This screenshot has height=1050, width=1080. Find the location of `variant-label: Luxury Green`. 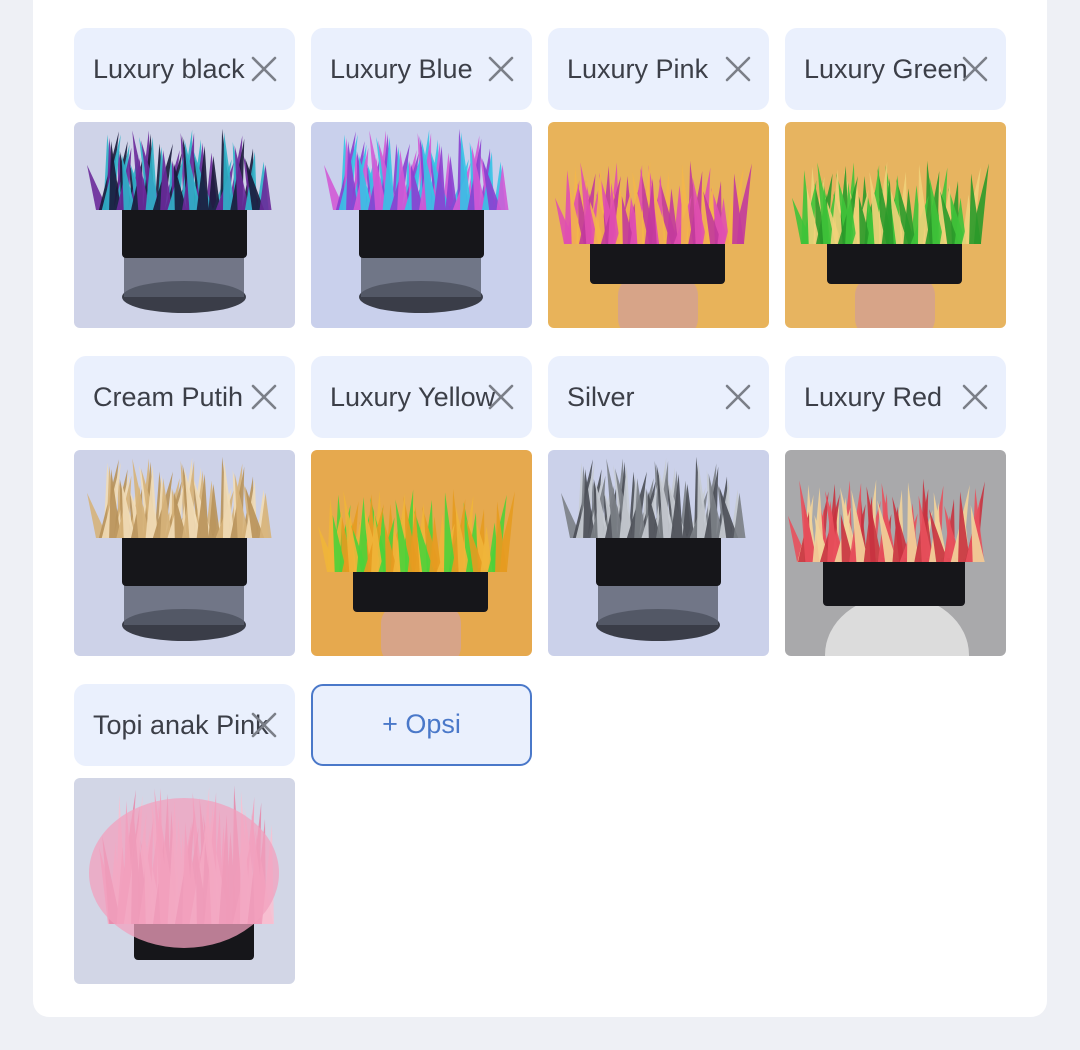

variant-label: Luxury Green is located at coordinates (886, 69).